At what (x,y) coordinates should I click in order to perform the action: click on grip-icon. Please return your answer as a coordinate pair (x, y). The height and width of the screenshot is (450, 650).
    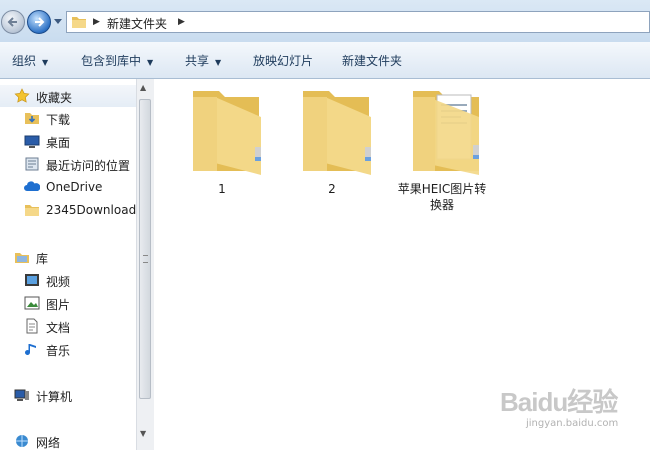
    Looking at the image, I should click on (145, 259).